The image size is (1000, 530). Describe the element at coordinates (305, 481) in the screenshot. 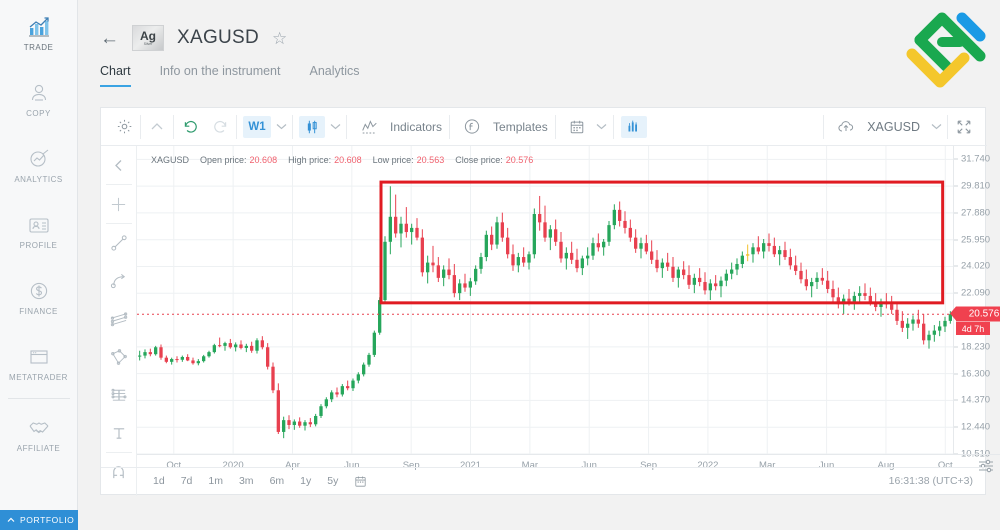

I see `range-option-1y: 1y` at that location.